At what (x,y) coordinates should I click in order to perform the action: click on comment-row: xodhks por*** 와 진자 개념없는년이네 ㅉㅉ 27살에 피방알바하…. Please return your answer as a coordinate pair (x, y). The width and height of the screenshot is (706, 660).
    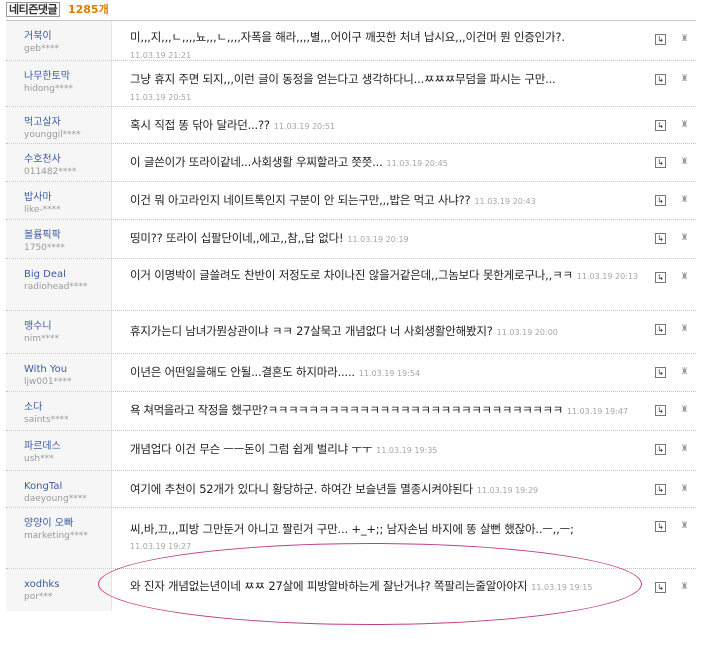
    Looking at the image, I should click on (351, 590).